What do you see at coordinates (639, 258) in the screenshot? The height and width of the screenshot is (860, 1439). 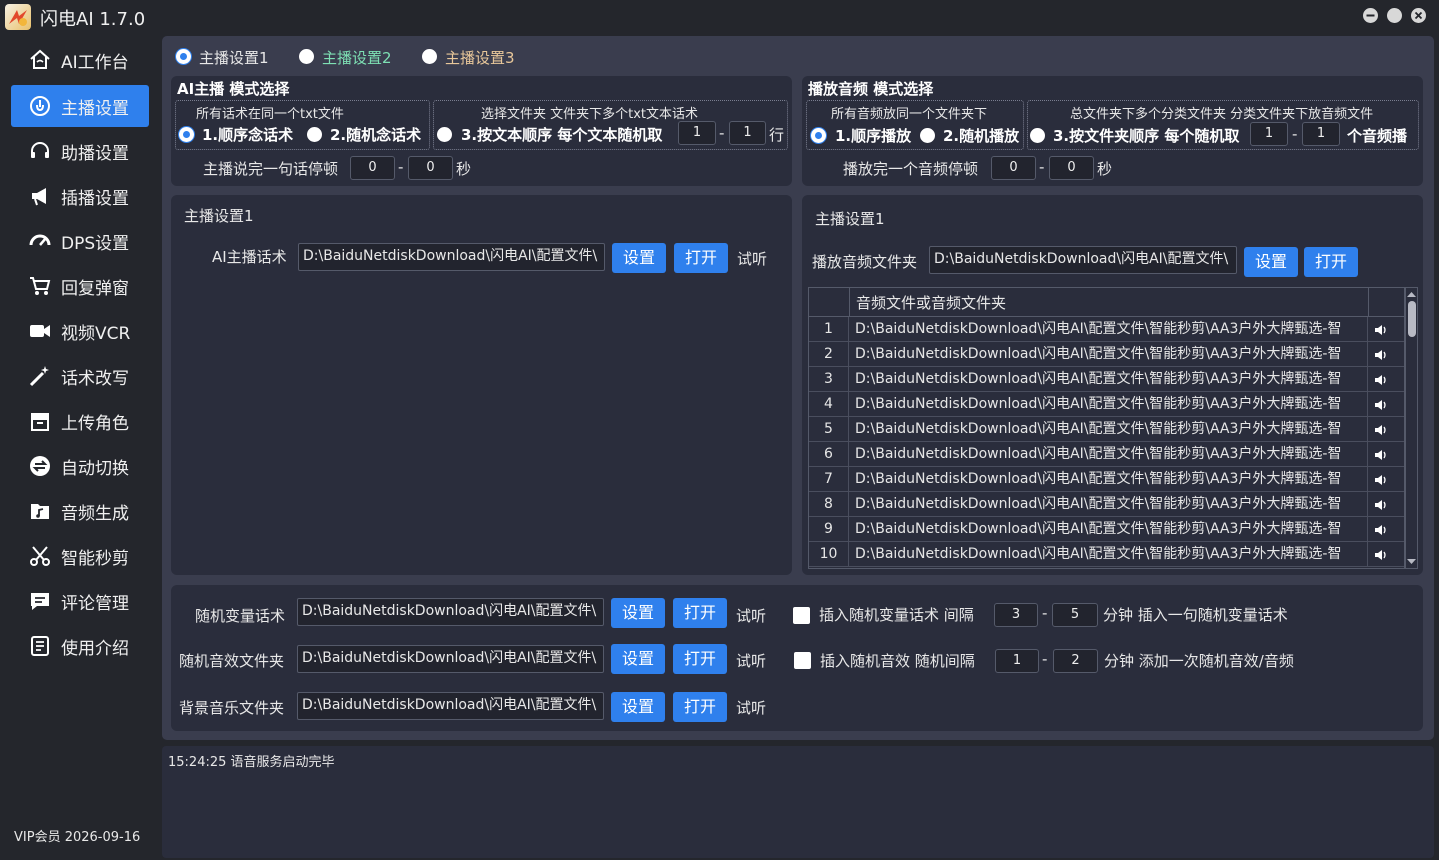 I see `ai-script-set-button: 设置` at bounding box center [639, 258].